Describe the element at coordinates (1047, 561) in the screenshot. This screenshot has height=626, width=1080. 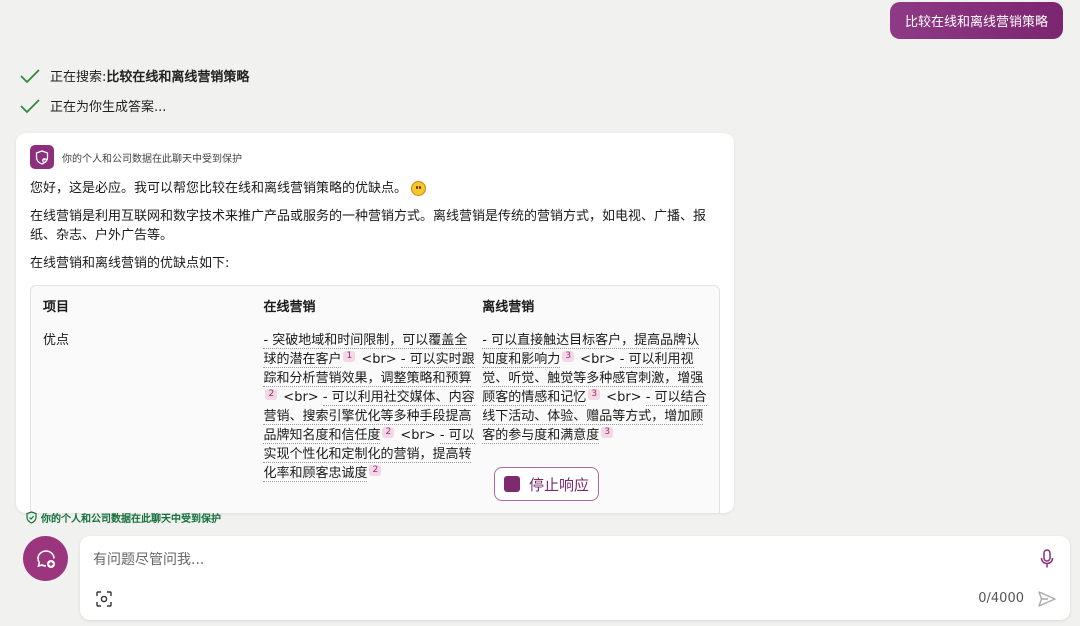
I see `microphone-icon` at that location.